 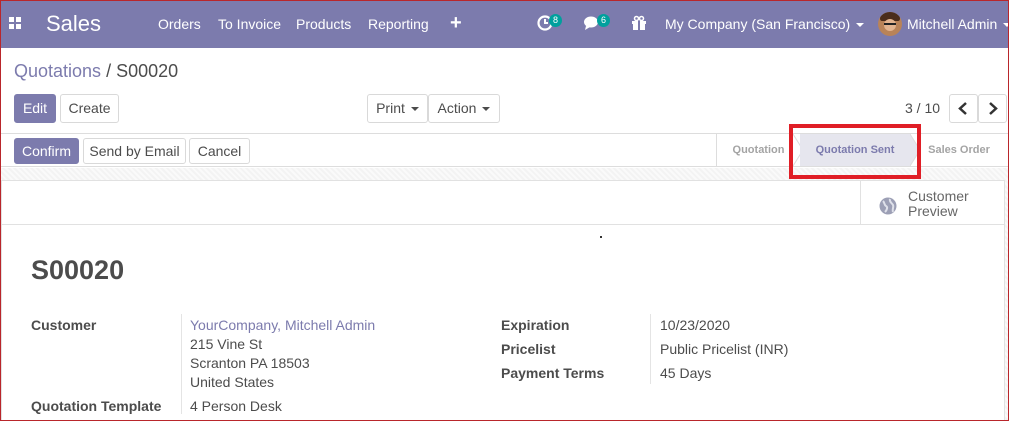 I want to click on action-dropdown-button: Action, so click(x=464, y=108).